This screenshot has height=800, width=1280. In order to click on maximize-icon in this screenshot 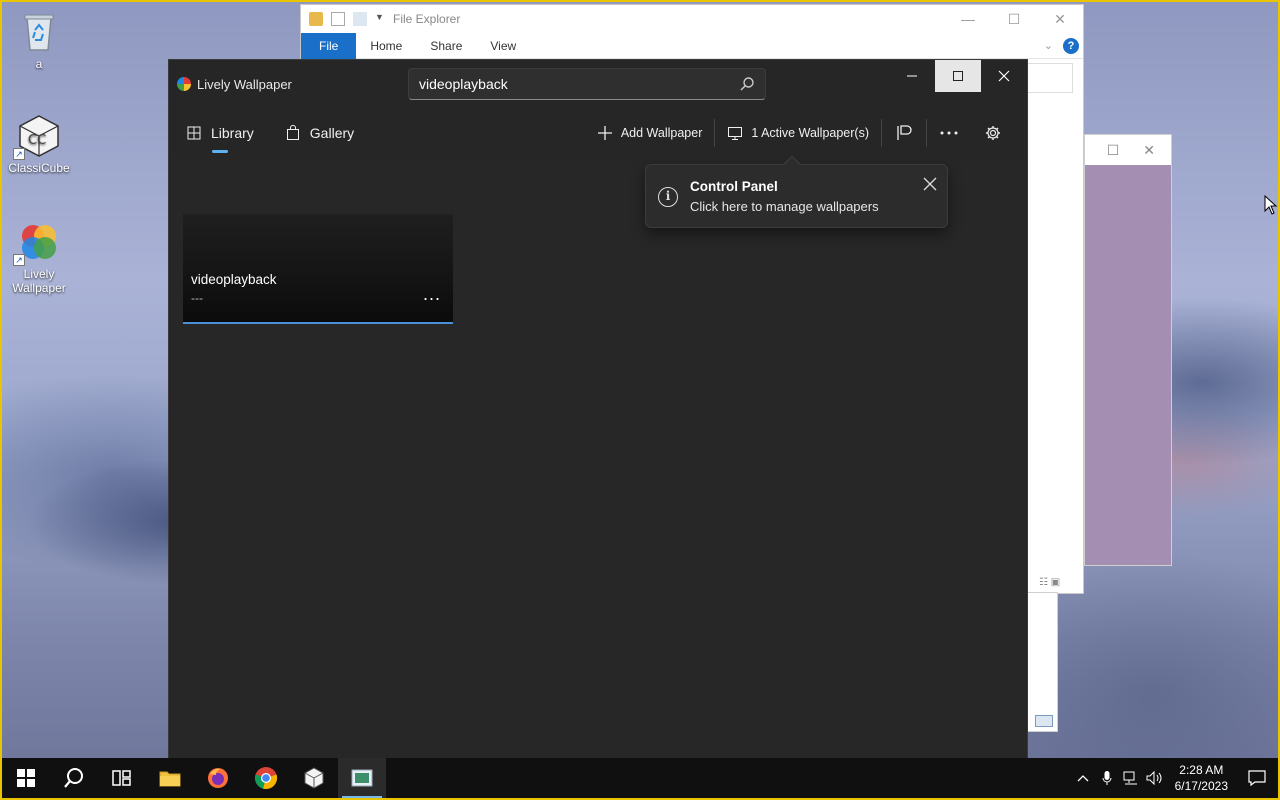, I will do `click(958, 76)`.